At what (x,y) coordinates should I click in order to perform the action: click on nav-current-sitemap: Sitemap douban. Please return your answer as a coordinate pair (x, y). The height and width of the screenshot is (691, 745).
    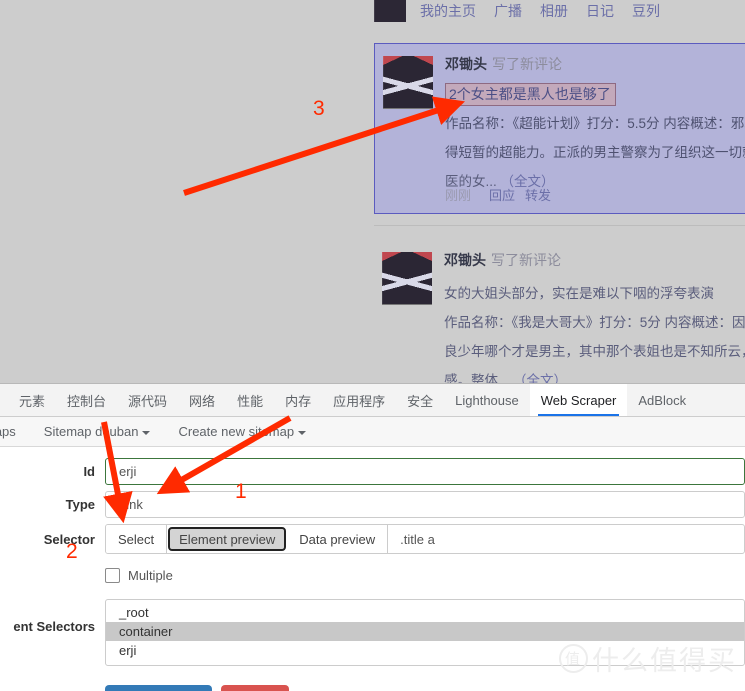
    Looking at the image, I should click on (97, 431).